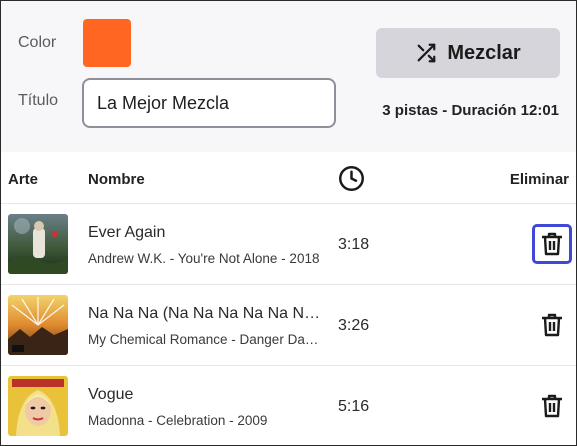  I want to click on header-delete: Eliminar, so click(539, 179).